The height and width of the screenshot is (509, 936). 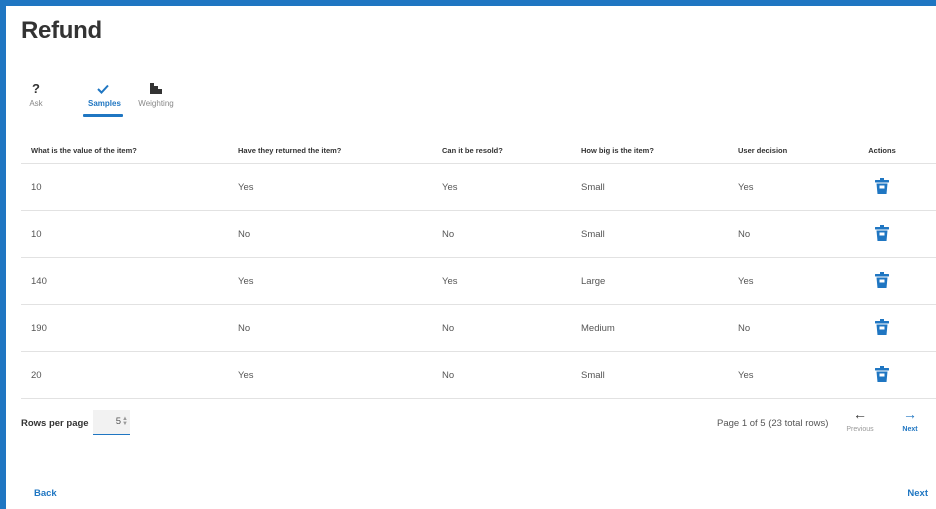 I want to click on stepper-icon: ▲ ▼, so click(x=125, y=421).